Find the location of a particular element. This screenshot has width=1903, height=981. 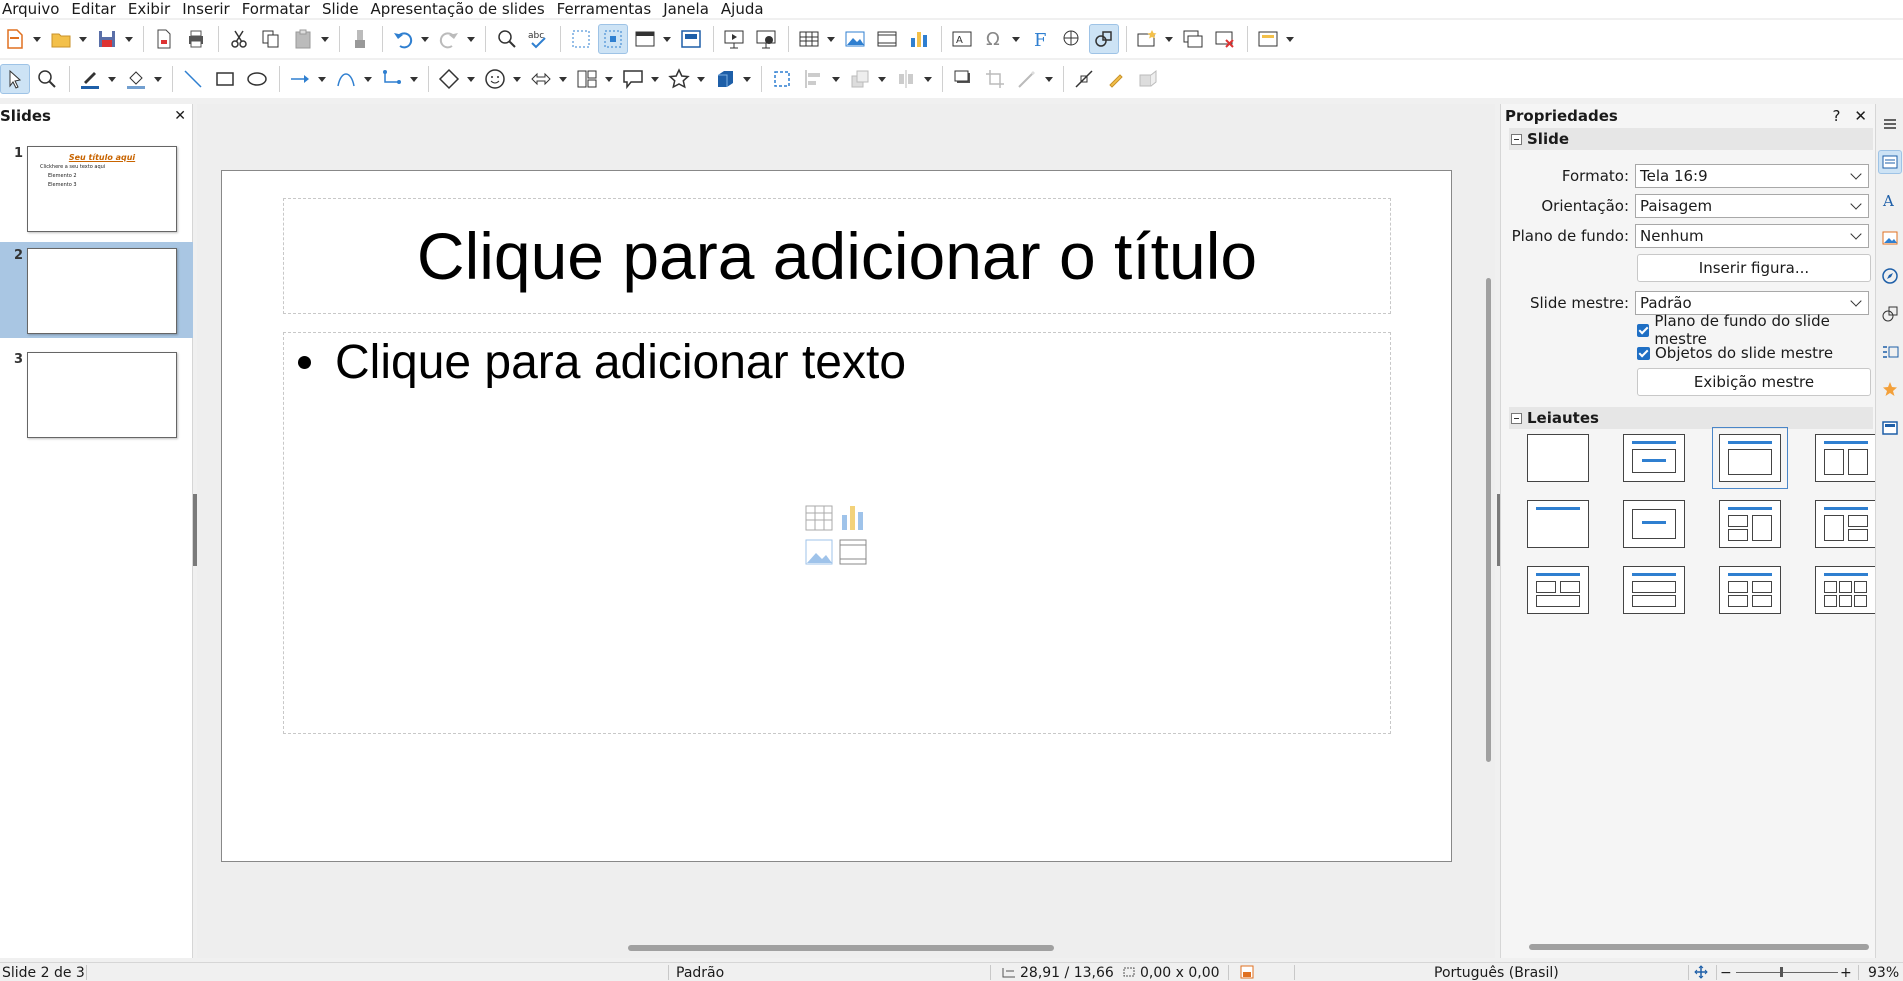

menu-slide: Slide is located at coordinates (344, 9).